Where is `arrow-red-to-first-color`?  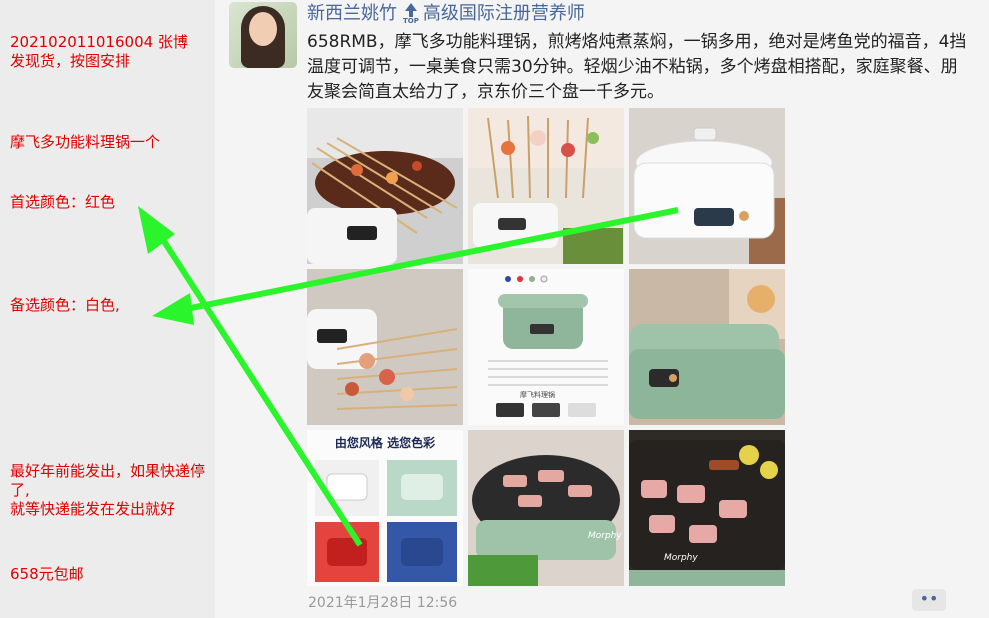 arrow-red-to-first-color is located at coordinates (250, 376).